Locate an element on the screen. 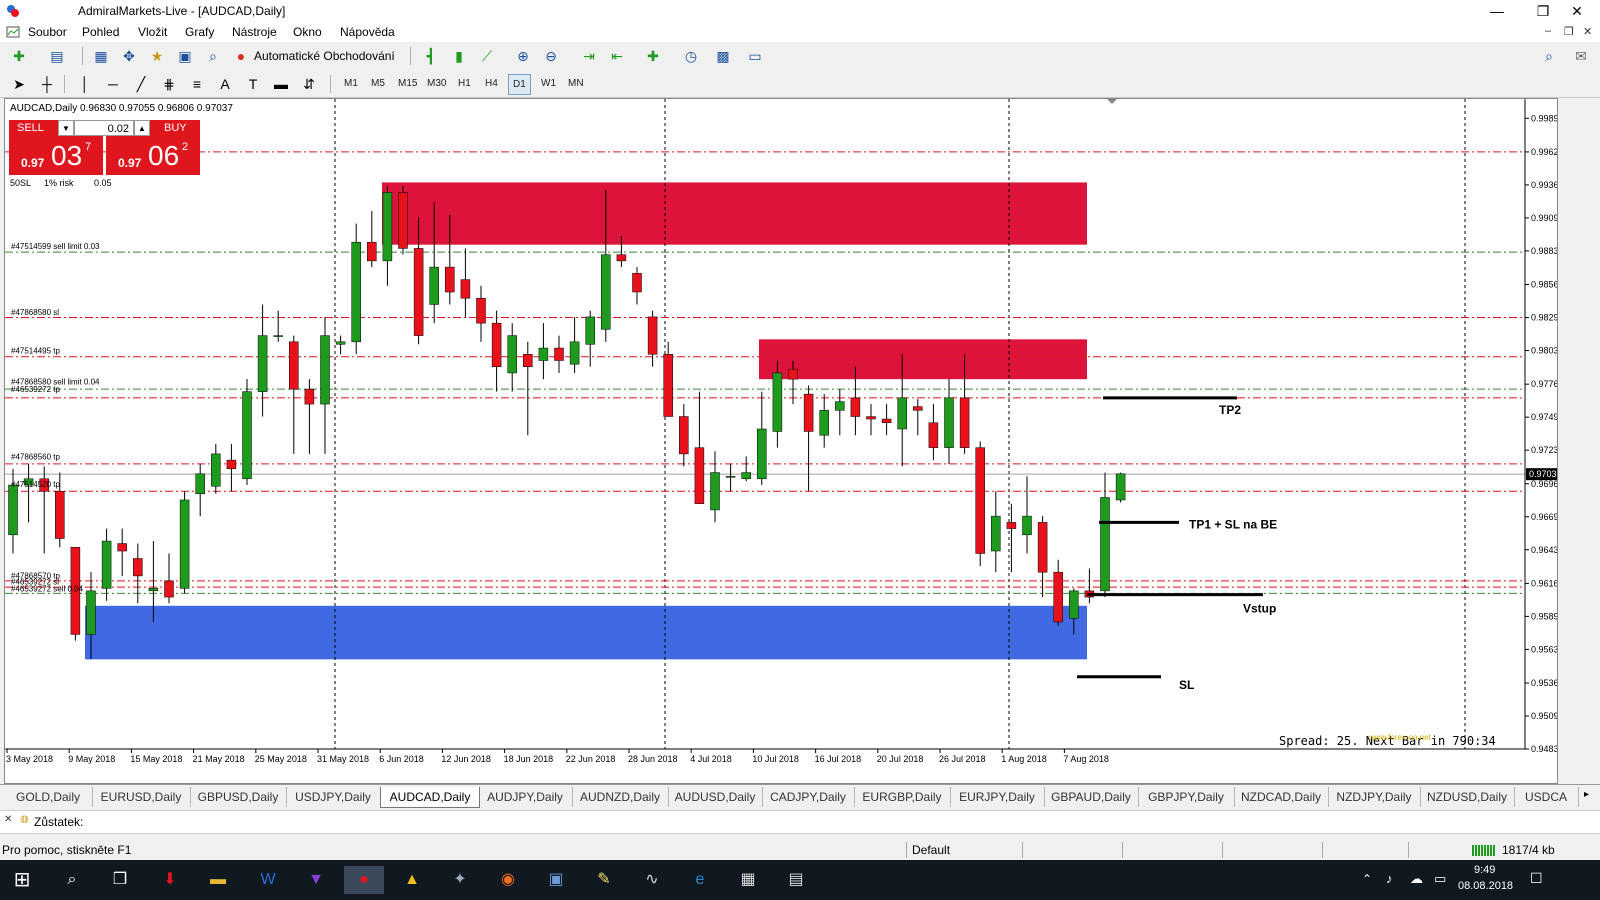 This screenshot has height=900, width=1600. periods-clock-icon: ◷ is located at coordinates (691, 56).